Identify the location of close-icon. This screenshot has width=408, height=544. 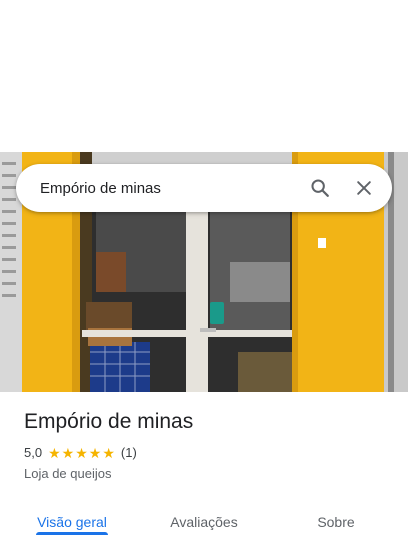
(364, 188).